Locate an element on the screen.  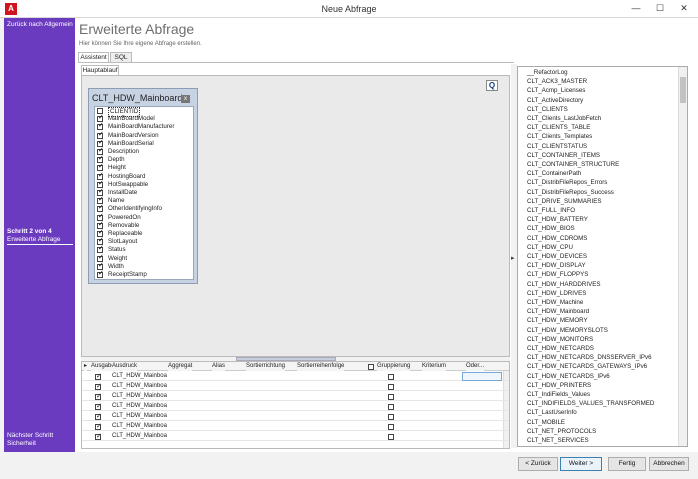
column-row: Weight is located at coordinates (144, 258).